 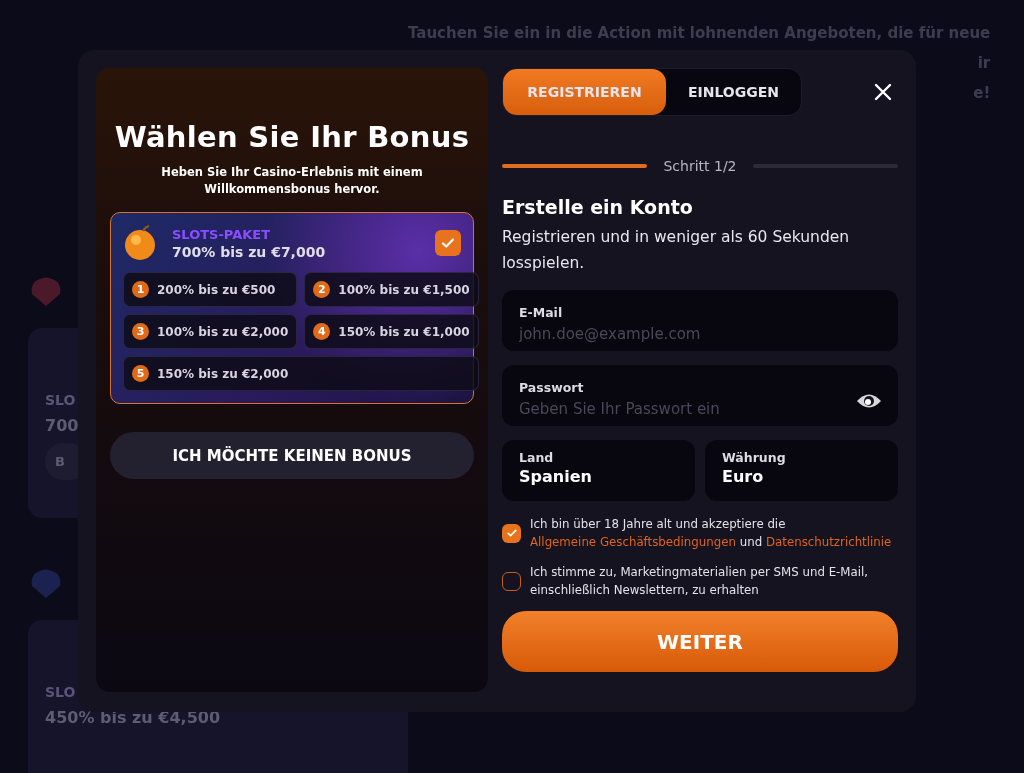 What do you see at coordinates (711, 533) in the screenshot?
I see `consent-text: Ich bin über 18 Jahre alt und akzeptiere die Allgemeine Geschäftsbedingungen und Datenschutzrichtlinie` at bounding box center [711, 533].